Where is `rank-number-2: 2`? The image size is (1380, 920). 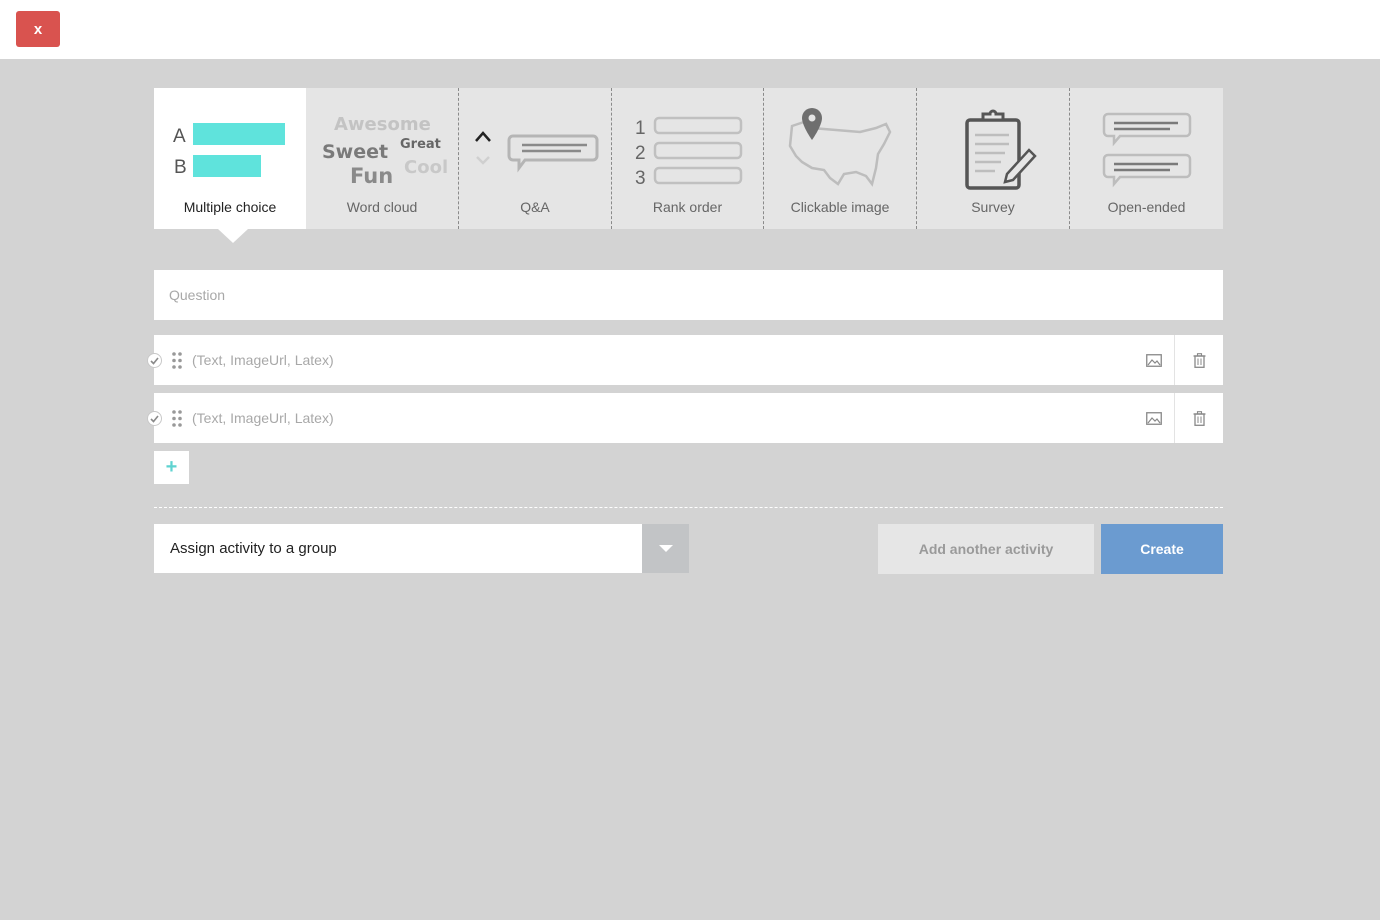 rank-number-2: 2 is located at coordinates (640, 153).